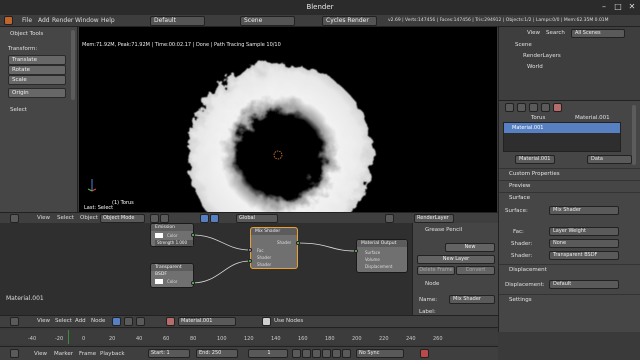 The height and width of the screenshot is (360, 640). Describe the element at coordinates (336, 353) in the screenshot. I see `next-keyframe-icon` at that location.